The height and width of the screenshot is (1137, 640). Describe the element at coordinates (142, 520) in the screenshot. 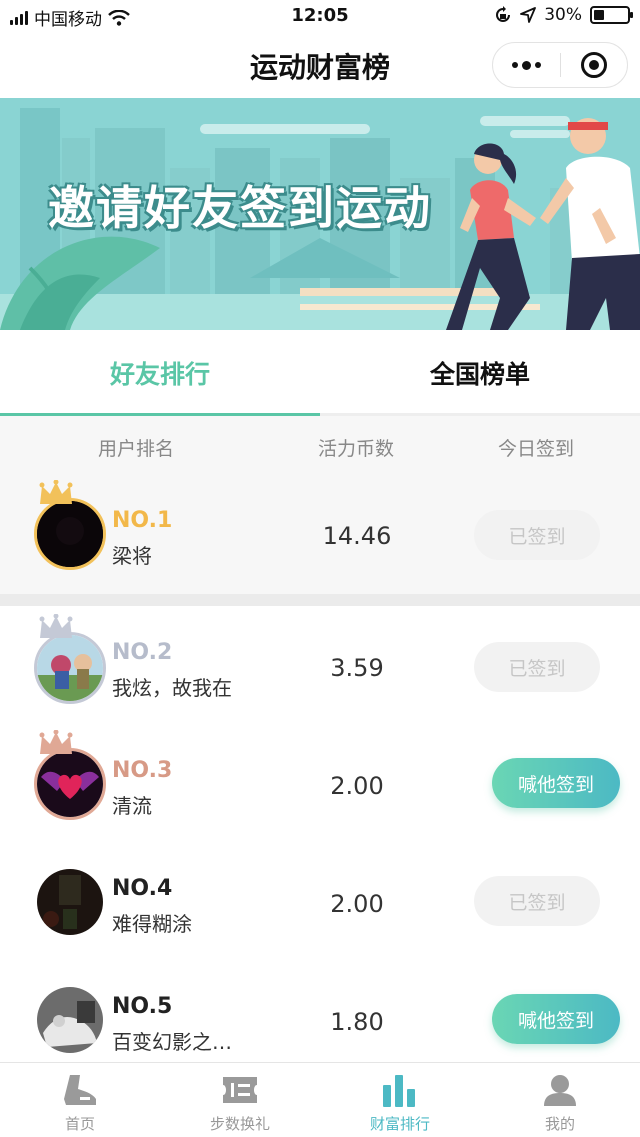

I see `rank-label: NO.1` at that location.